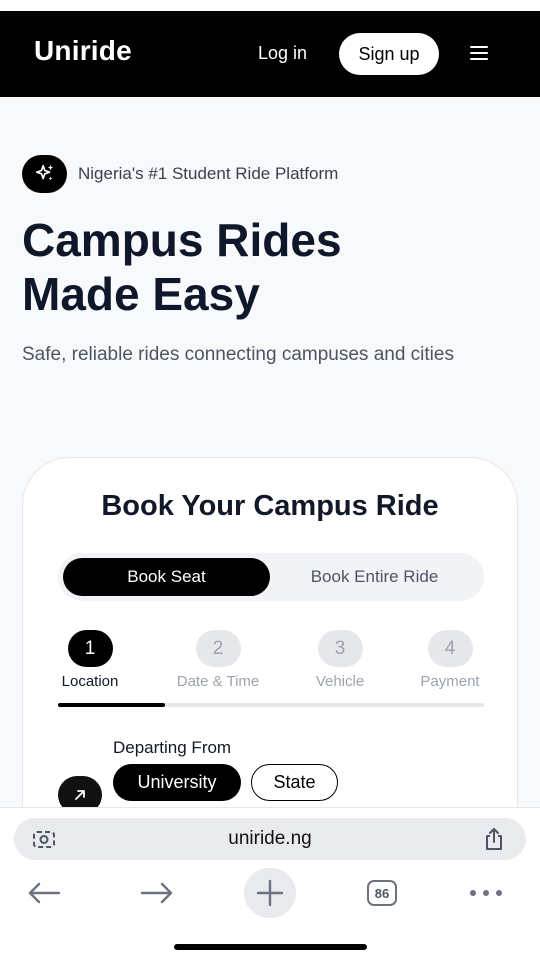 This screenshot has width=540, height=960. I want to click on step-label: Vehicle, so click(340, 681).